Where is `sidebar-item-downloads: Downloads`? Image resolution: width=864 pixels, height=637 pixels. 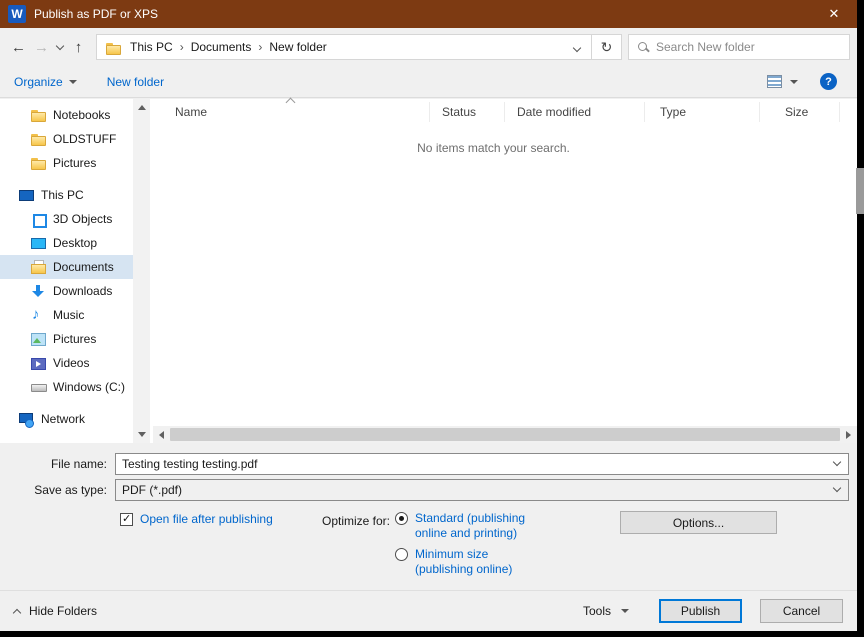 sidebar-item-downloads: Downloads is located at coordinates (66, 291).